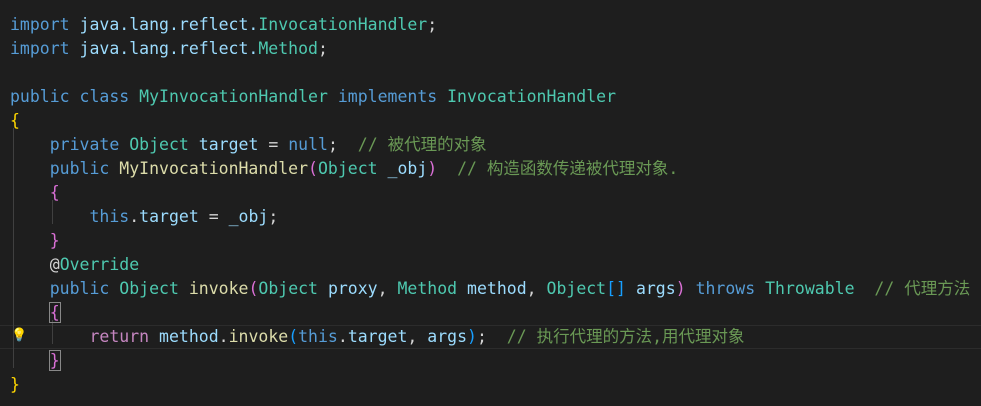 The width and height of the screenshot is (981, 406). I want to click on token: // 代理方法, so click(922, 288).